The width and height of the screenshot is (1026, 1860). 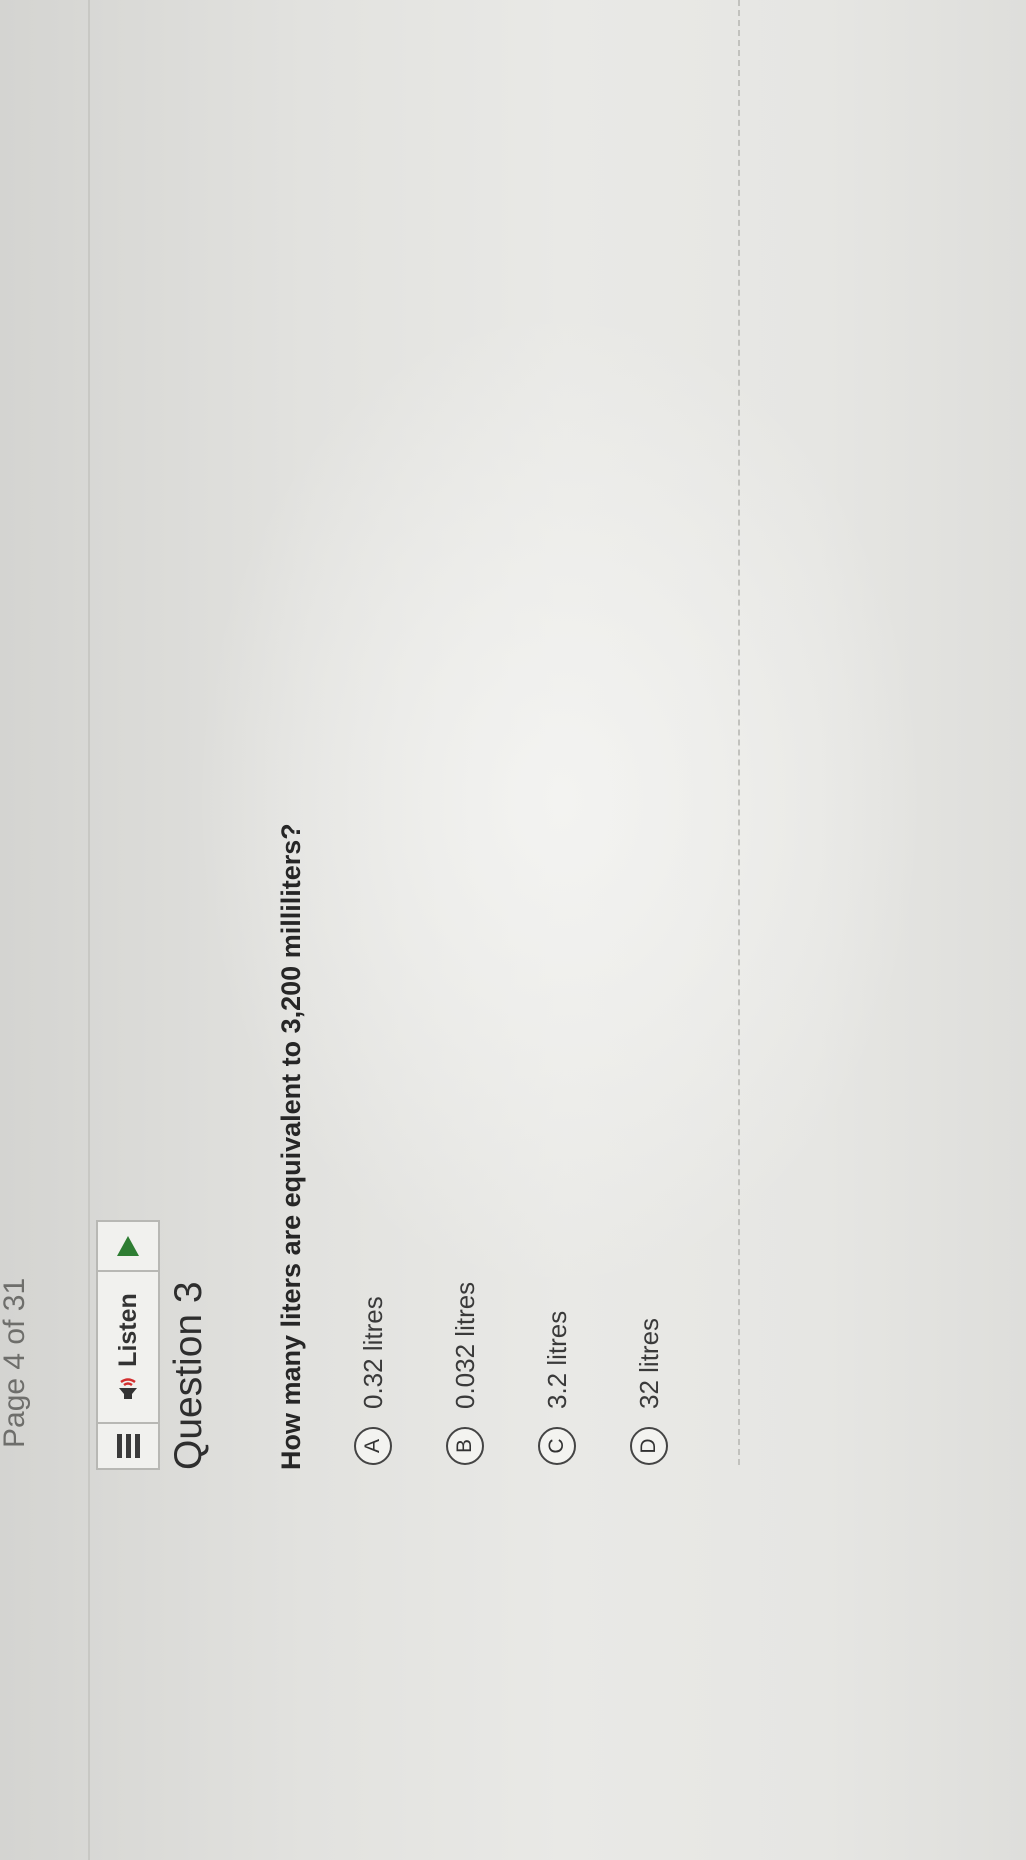 I want to click on choice-b: B 0.032 litres, so click(x=465, y=1373).